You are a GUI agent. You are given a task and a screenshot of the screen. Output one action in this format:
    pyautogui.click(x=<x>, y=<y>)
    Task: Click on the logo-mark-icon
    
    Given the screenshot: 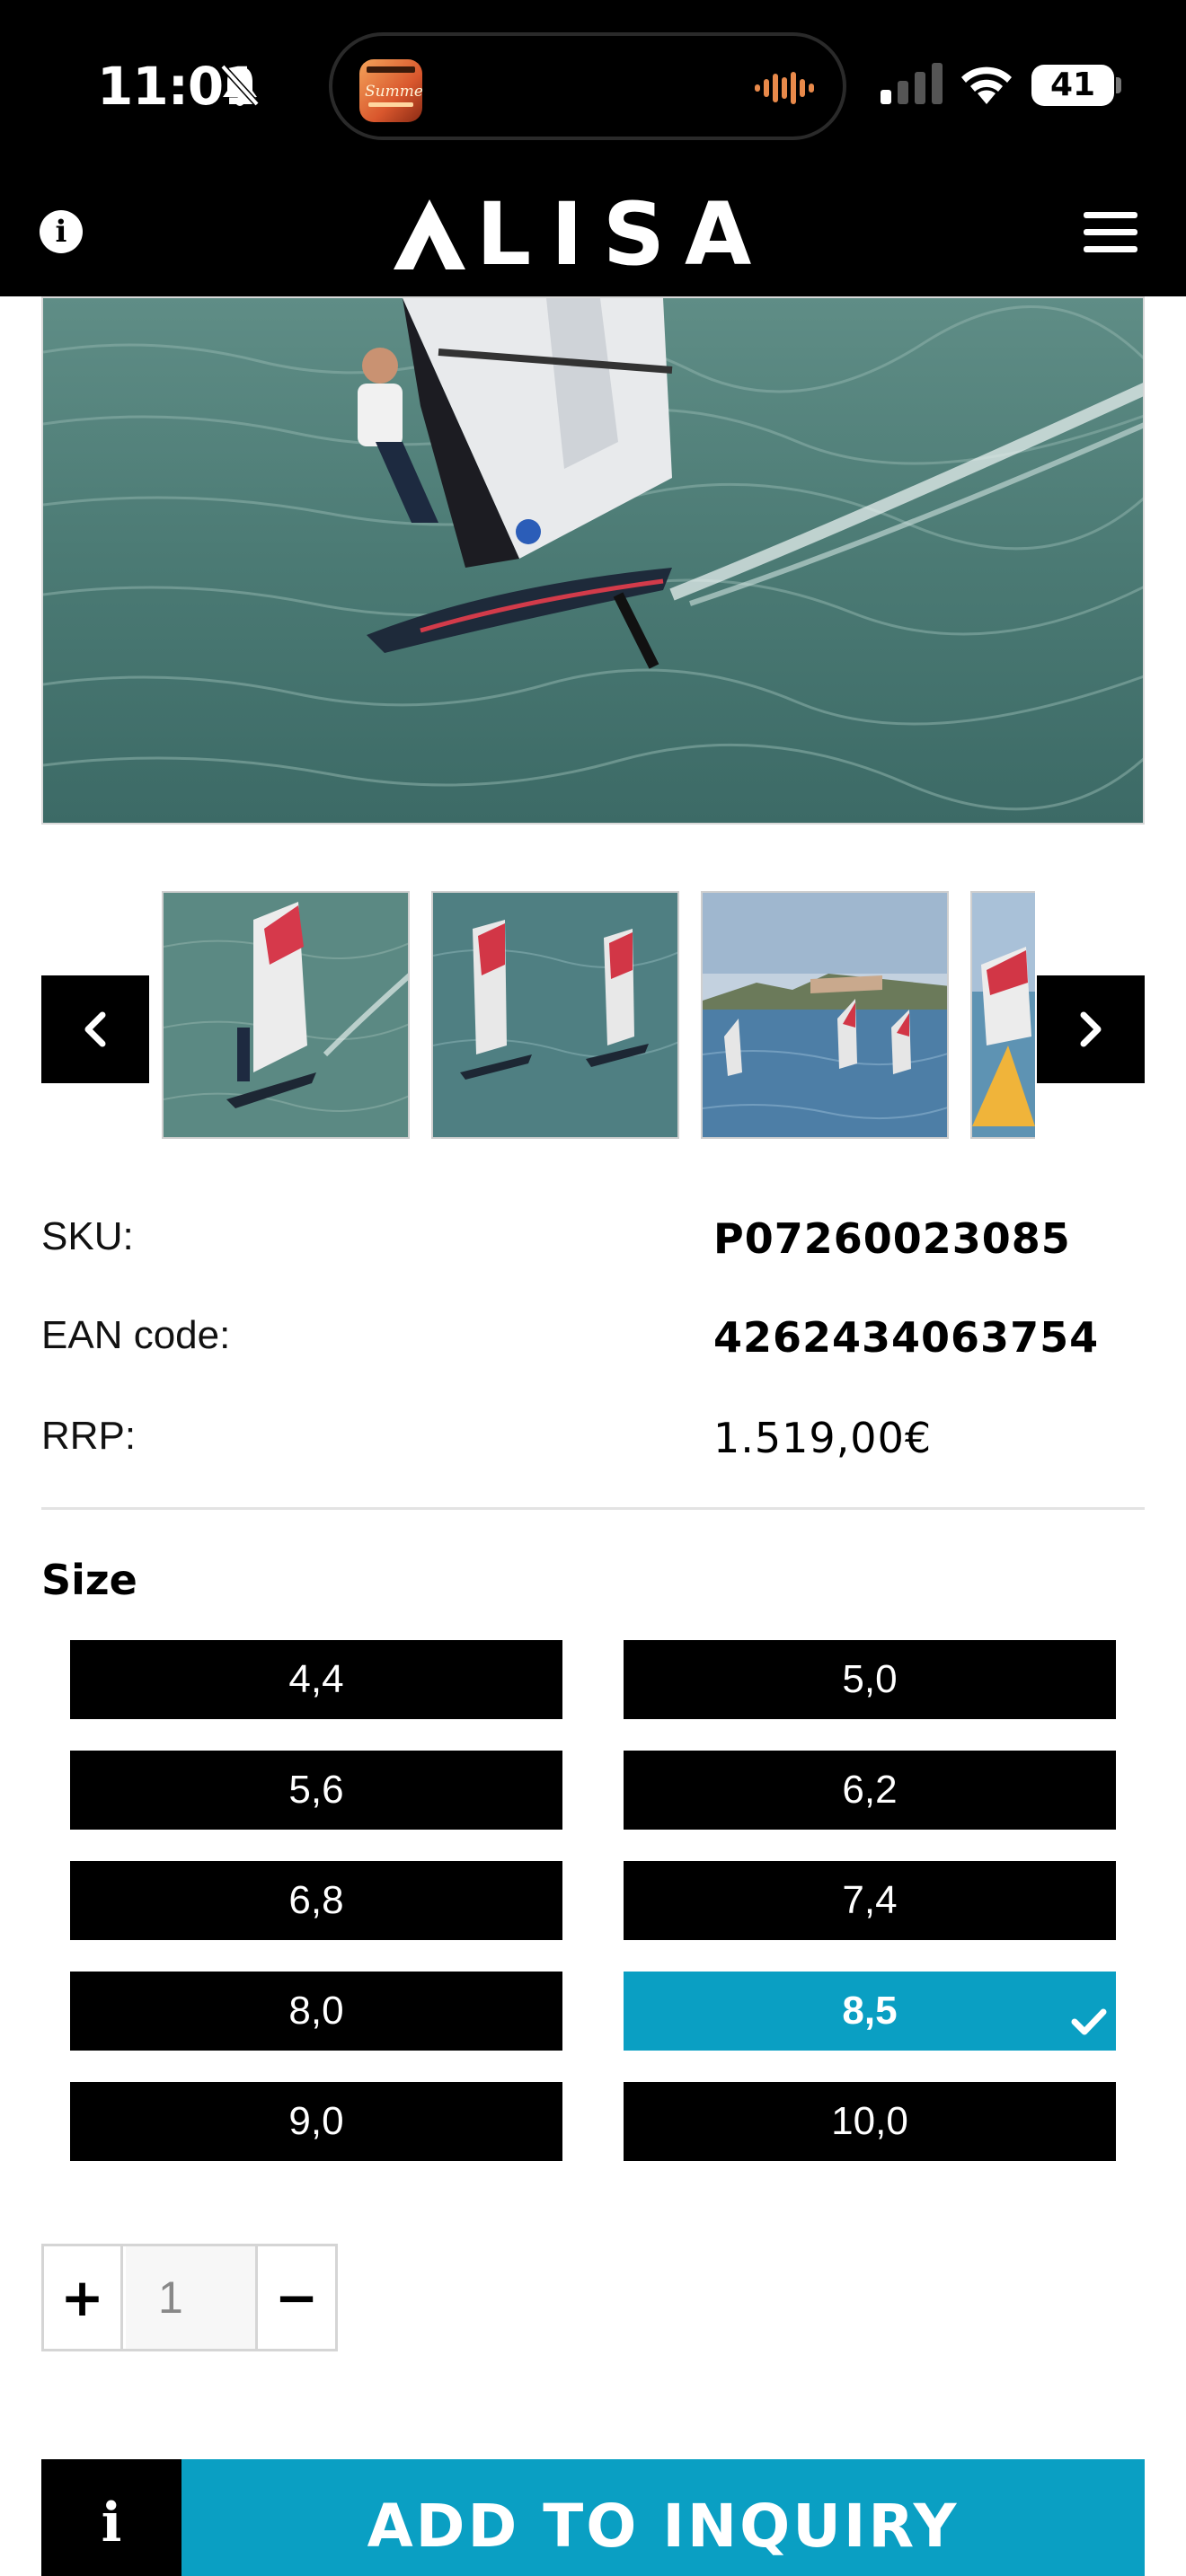 What is the action you would take?
    pyautogui.click(x=429, y=234)
    